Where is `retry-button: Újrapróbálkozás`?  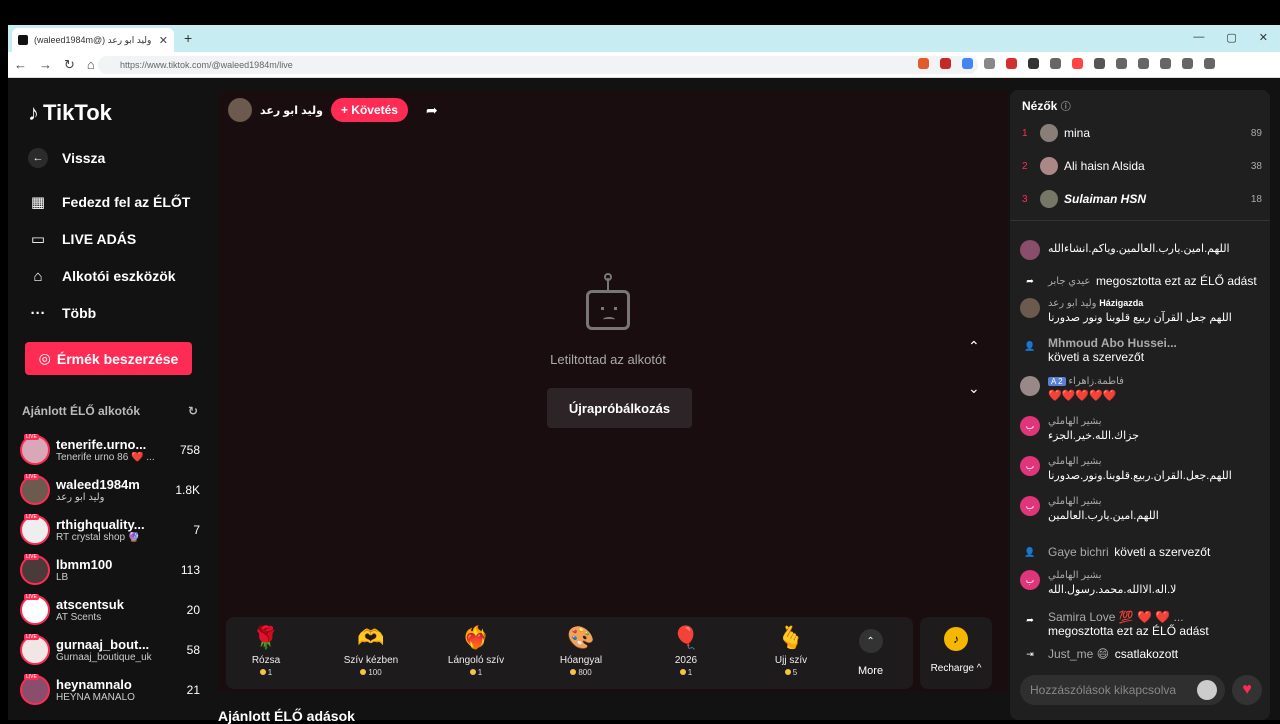 retry-button: Újrapróbálkozás is located at coordinates (619, 408).